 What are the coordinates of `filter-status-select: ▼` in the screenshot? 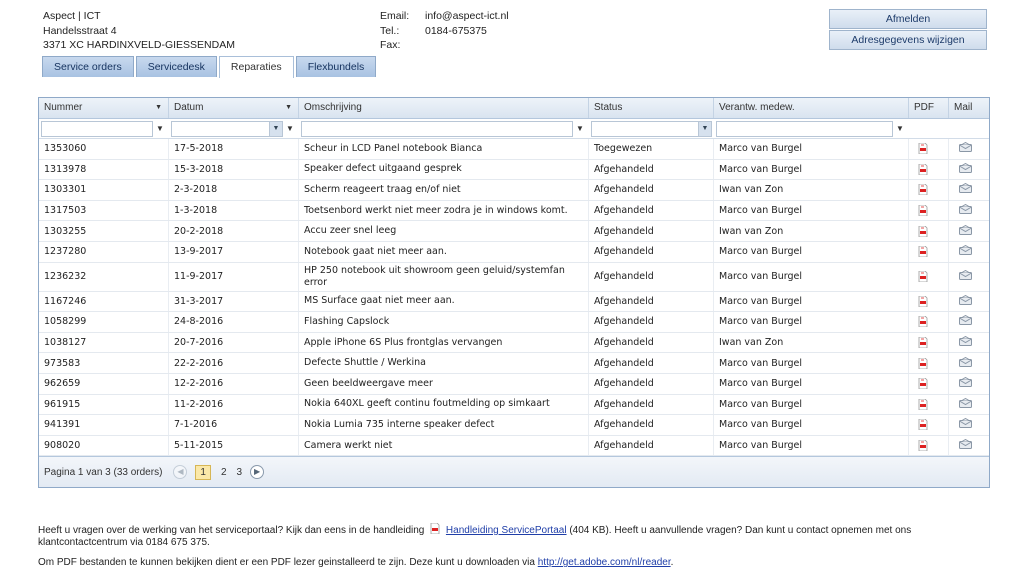 It's located at (651, 128).